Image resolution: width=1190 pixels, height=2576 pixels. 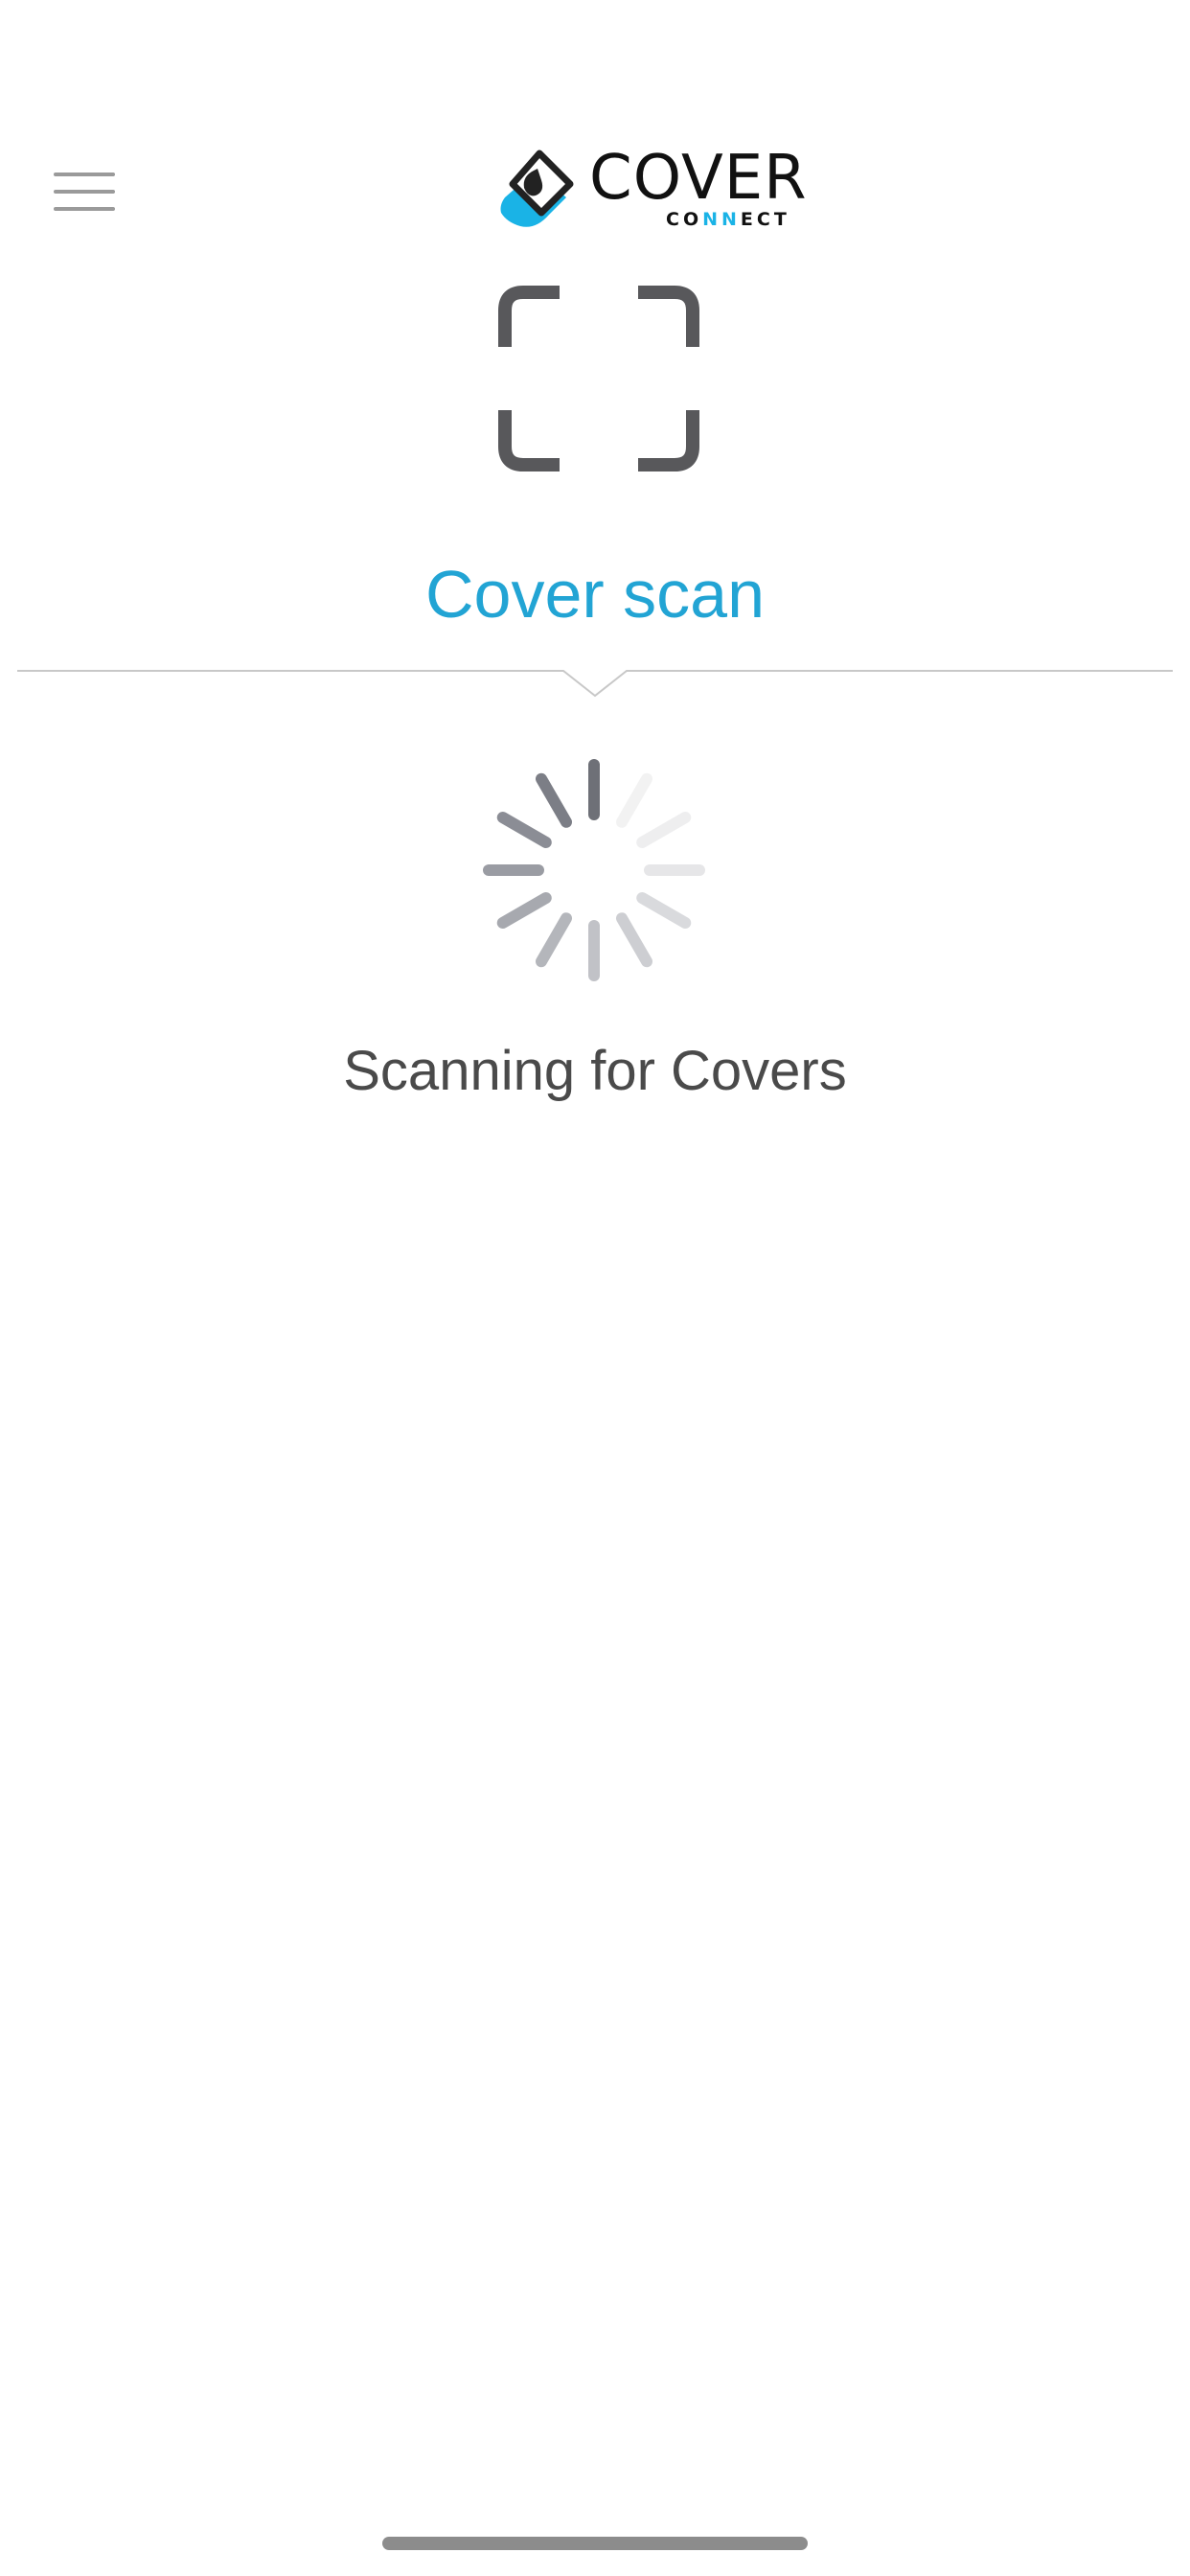 I want to click on hamburger-menu-icon, so click(x=85, y=191).